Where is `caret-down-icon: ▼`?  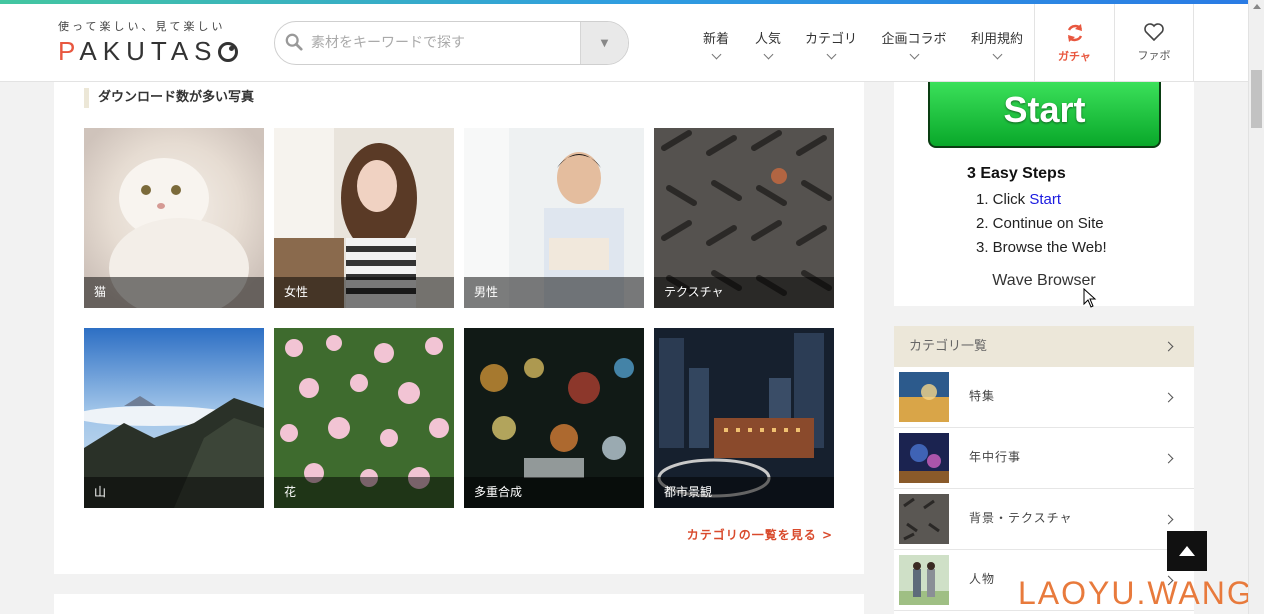 caret-down-icon: ▼ is located at coordinates (604, 43).